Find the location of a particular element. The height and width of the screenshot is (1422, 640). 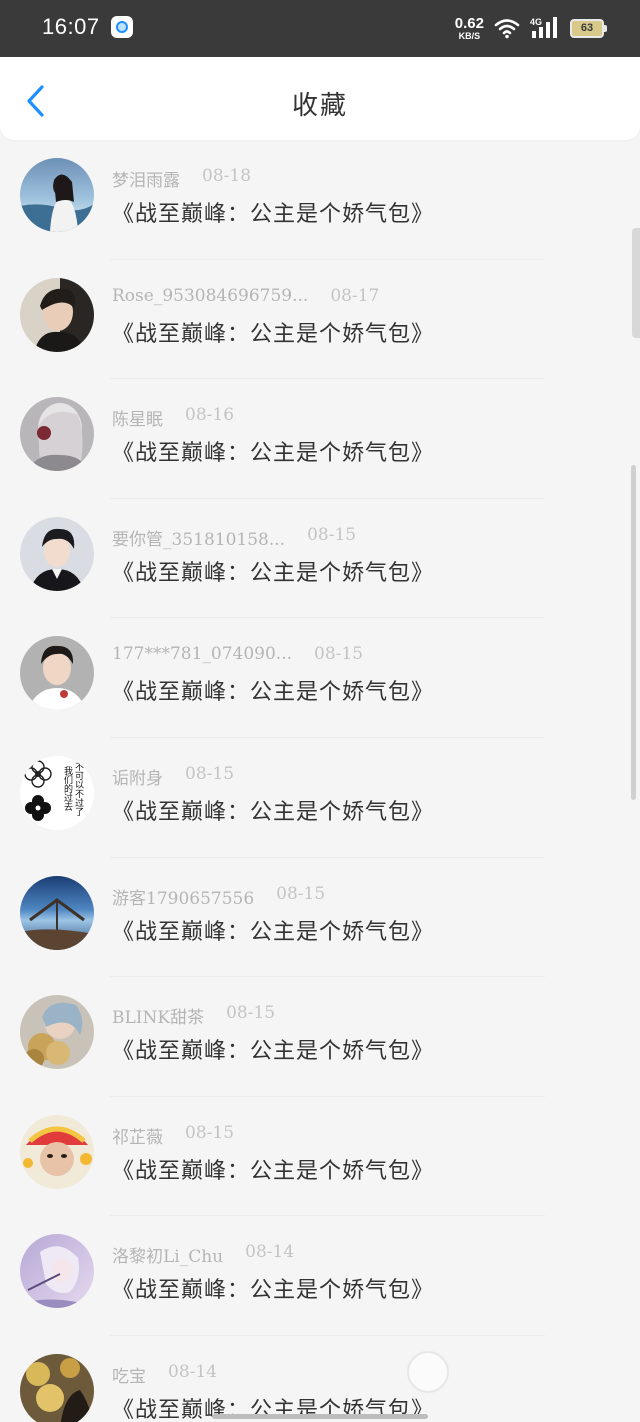

item-meta: 诟附身 08-15 is located at coordinates (173, 776).